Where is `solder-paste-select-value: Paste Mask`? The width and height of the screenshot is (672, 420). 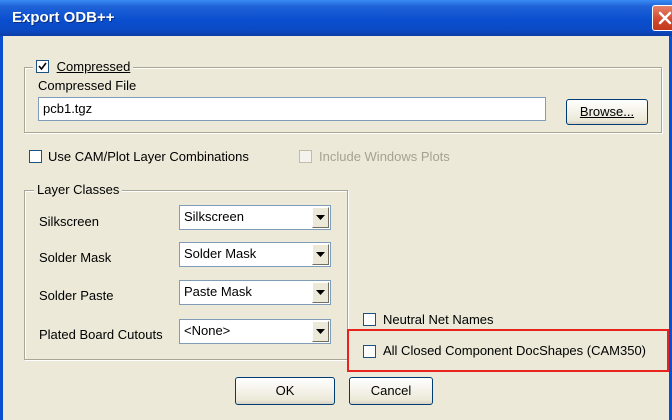
solder-paste-select-value: Paste Mask is located at coordinates (218, 291).